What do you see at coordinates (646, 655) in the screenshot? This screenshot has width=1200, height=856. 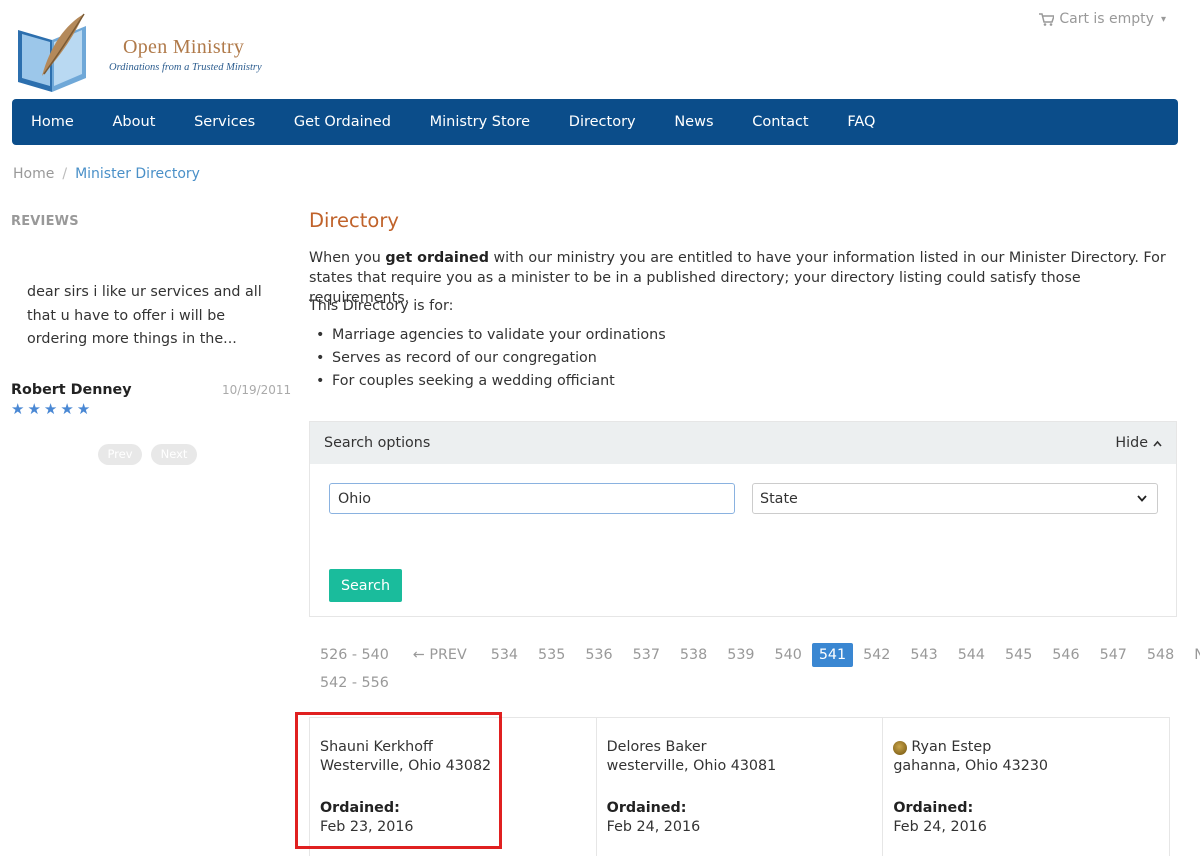 I see `page-link: 537` at bounding box center [646, 655].